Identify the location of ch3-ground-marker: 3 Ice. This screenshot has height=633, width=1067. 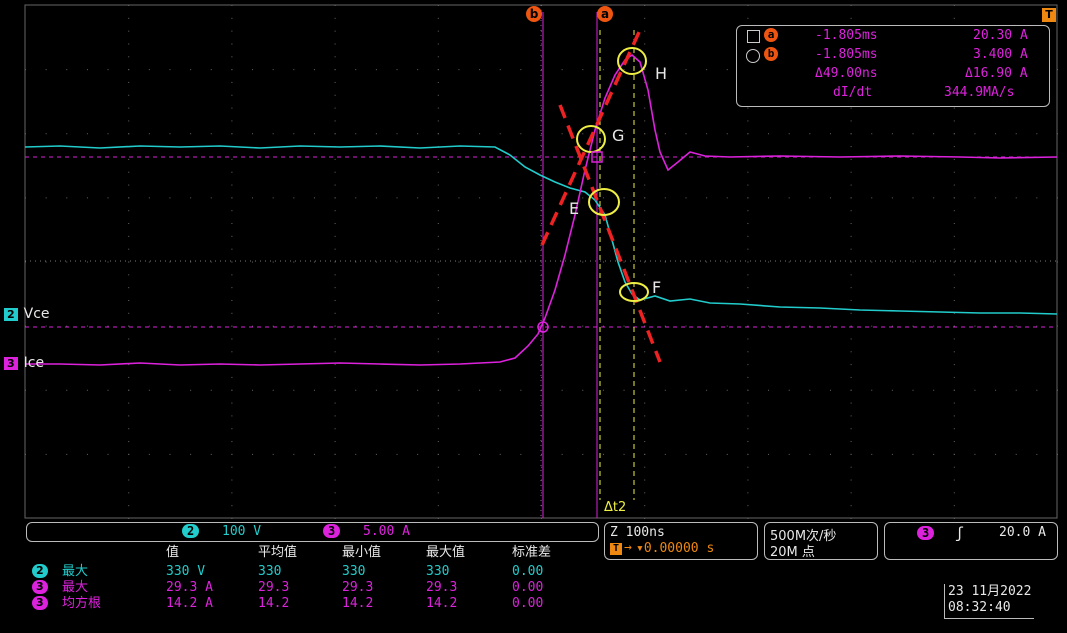
(24, 363).